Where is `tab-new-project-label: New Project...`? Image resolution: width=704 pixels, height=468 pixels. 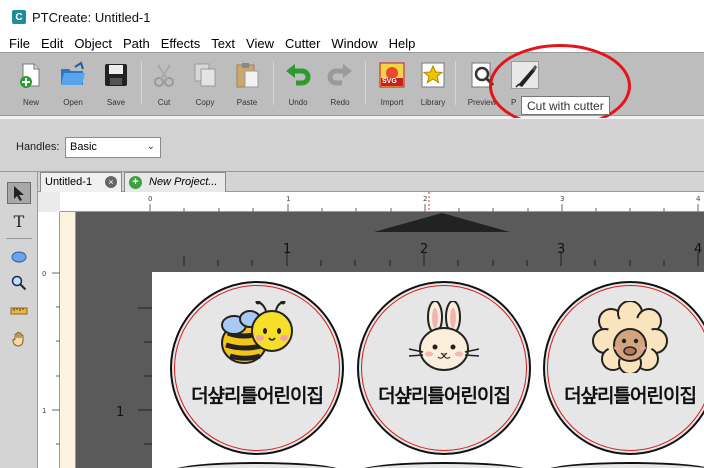
tab-new-project-label: New Project... is located at coordinates (183, 182).